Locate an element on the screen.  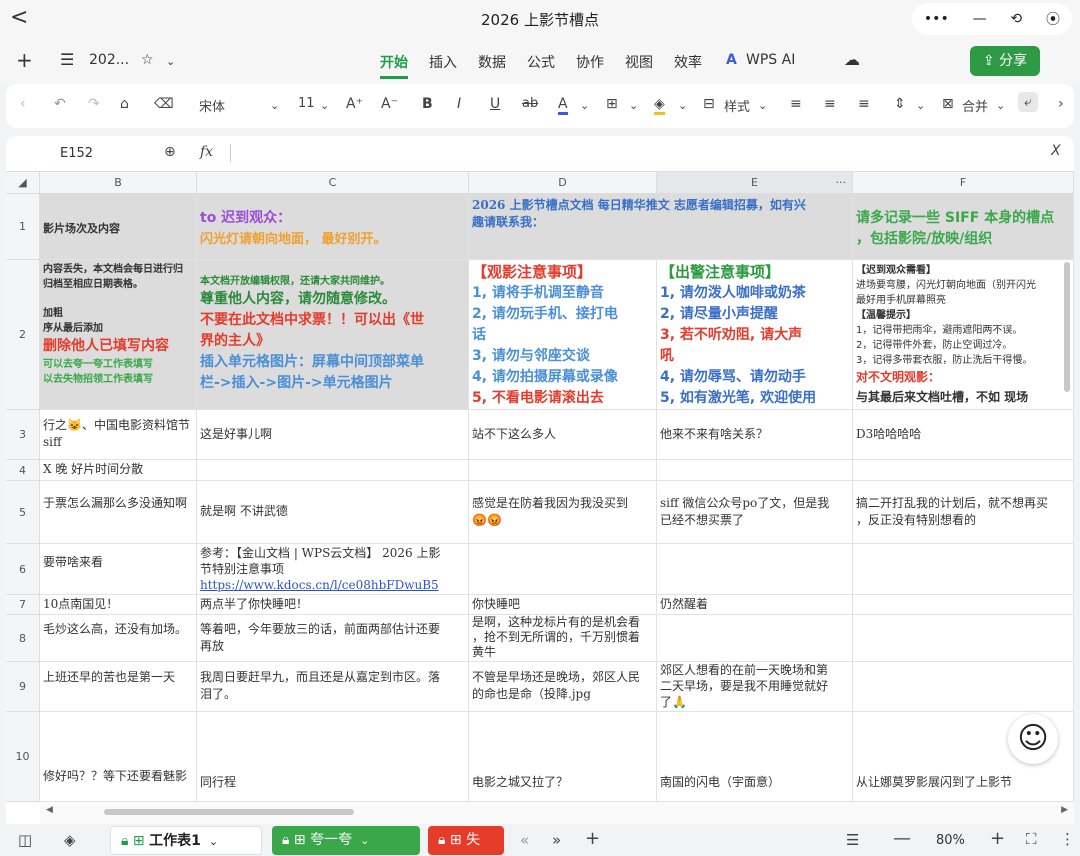
tab-wps-ai: WPS AI is located at coordinates (770, 60).